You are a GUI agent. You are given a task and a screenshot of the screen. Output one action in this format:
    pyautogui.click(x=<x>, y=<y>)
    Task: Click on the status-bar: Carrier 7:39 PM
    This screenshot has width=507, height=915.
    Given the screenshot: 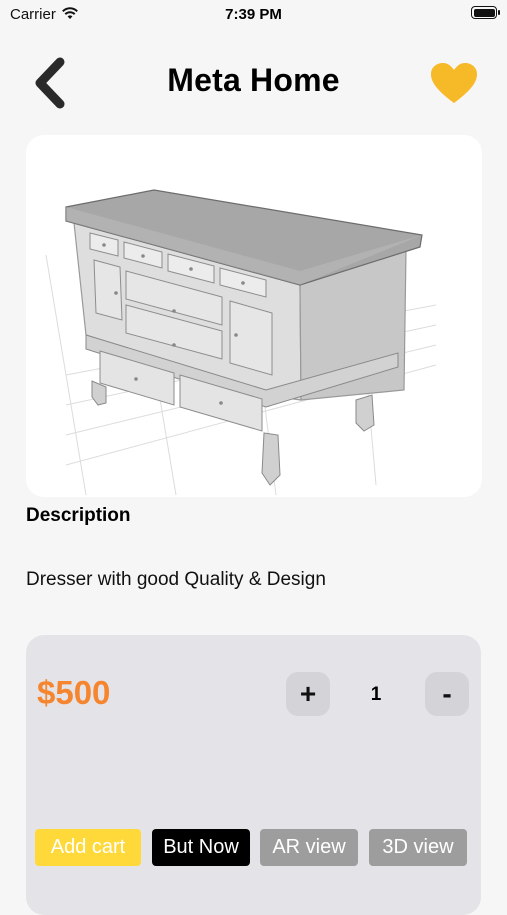 What is the action you would take?
    pyautogui.click(x=253, y=15)
    